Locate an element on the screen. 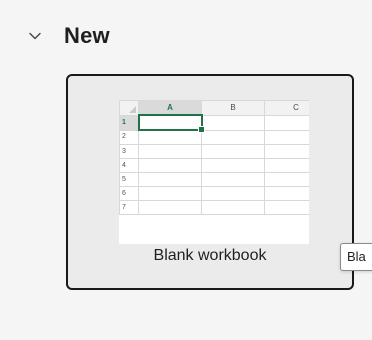 Image resolution: width=372 pixels, height=340 pixels. column-header: C is located at coordinates (286, 108).